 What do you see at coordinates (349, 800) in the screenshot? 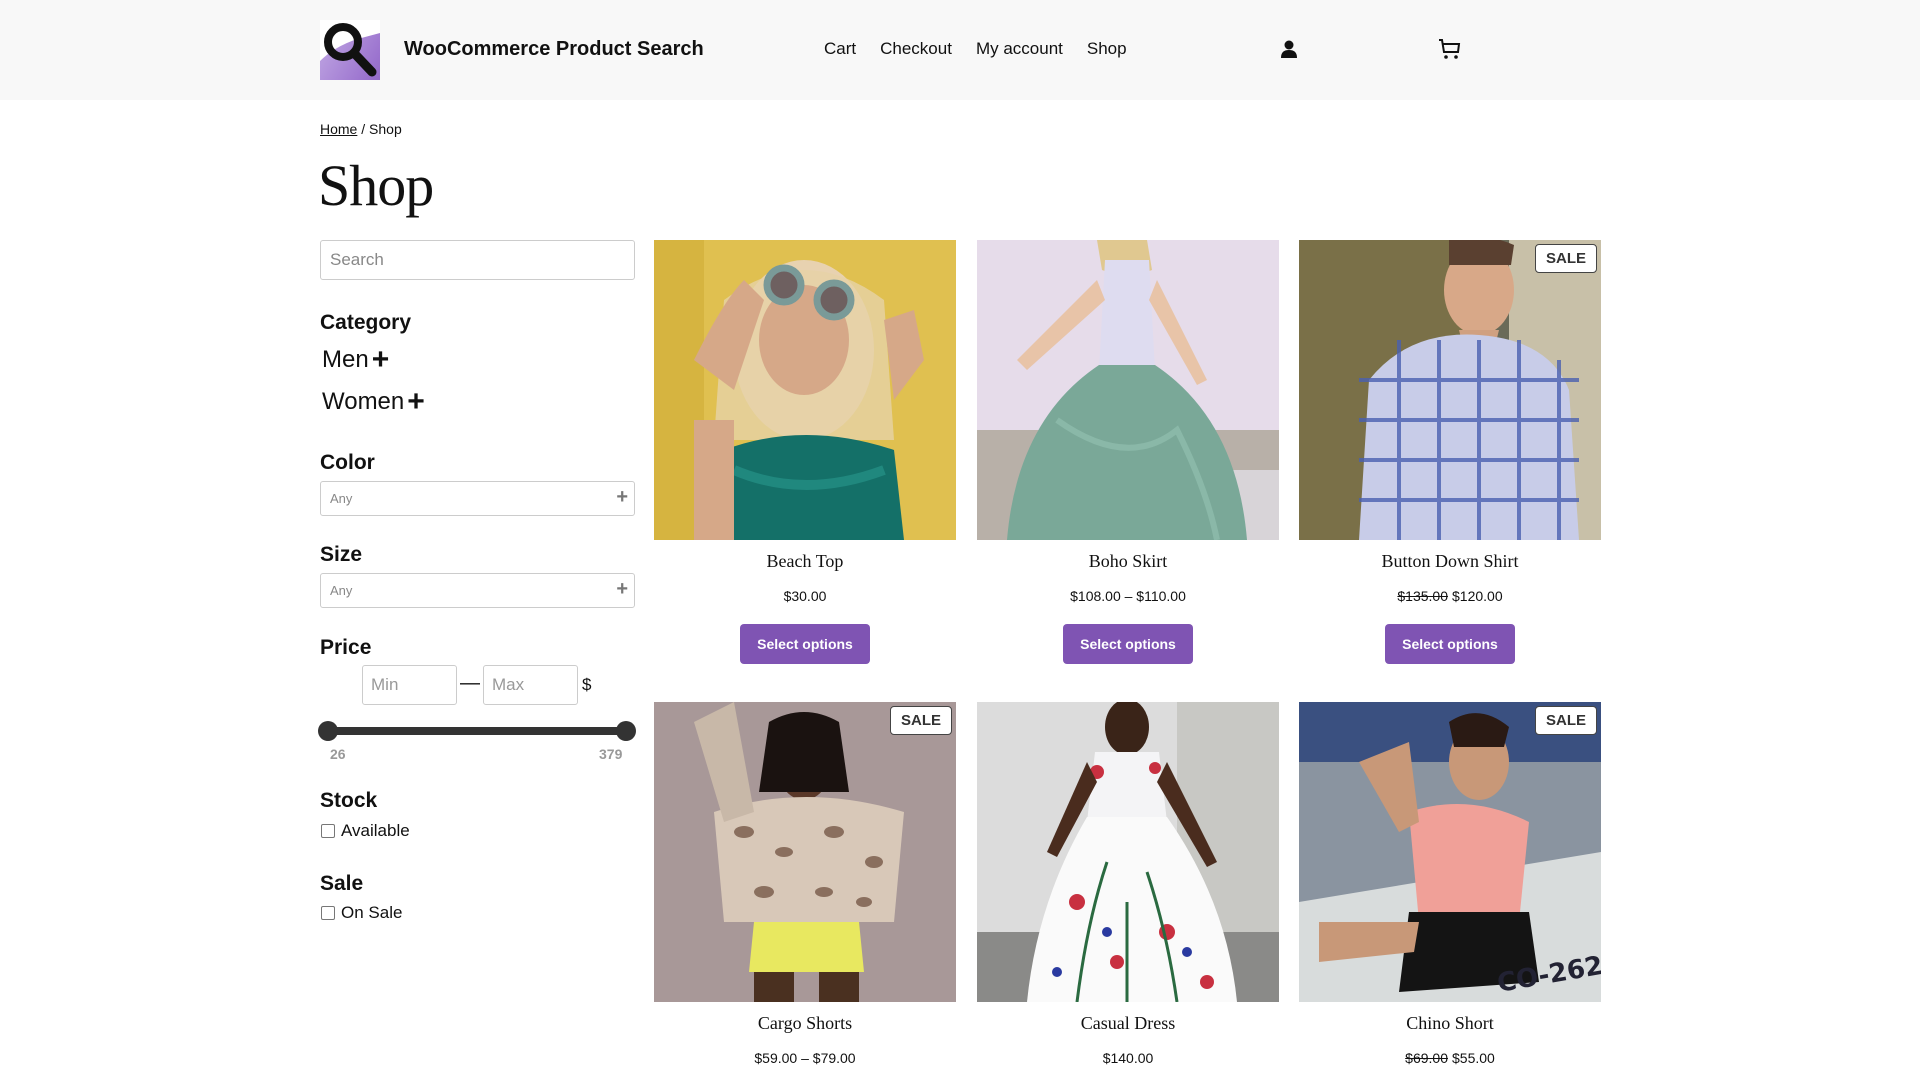
I see `stock-heading: Stock` at bounding box center [349, 800].